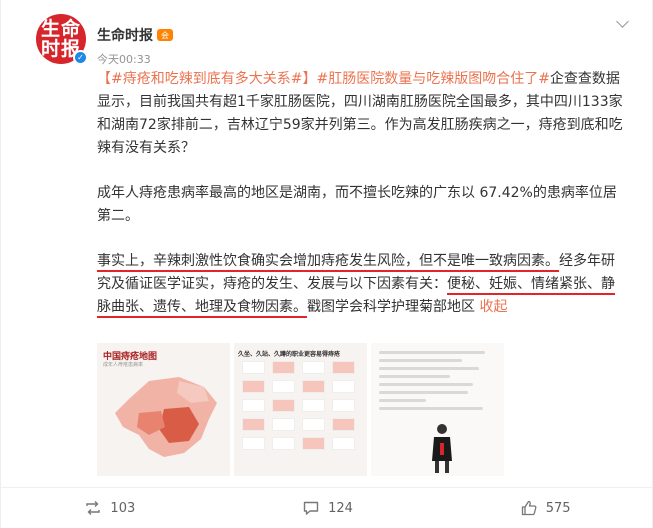 This screenshot has height=528, width=653. Describe the element at coordinates (442, 448) in the screenshot. I see `person-illustration` at that location.